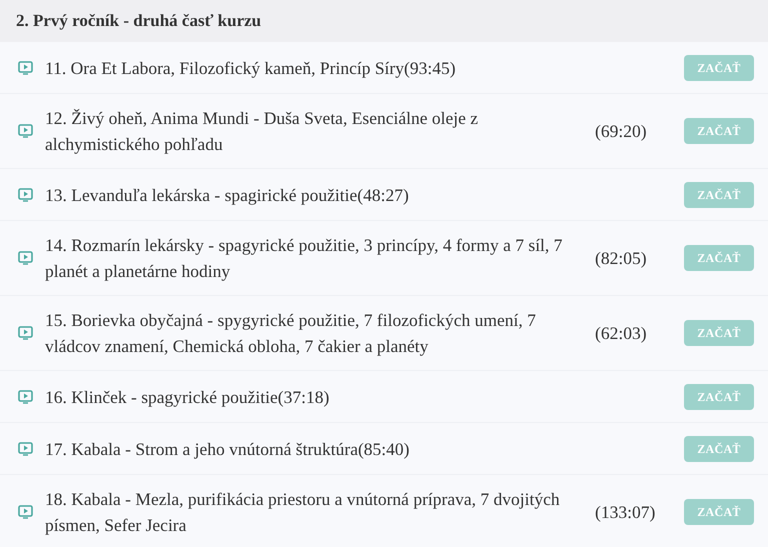 The image size is (768, 547). Describe the element at coordinates (304, 397) in the screenshot. I see `lesson-duration: (37:18)` at that location.